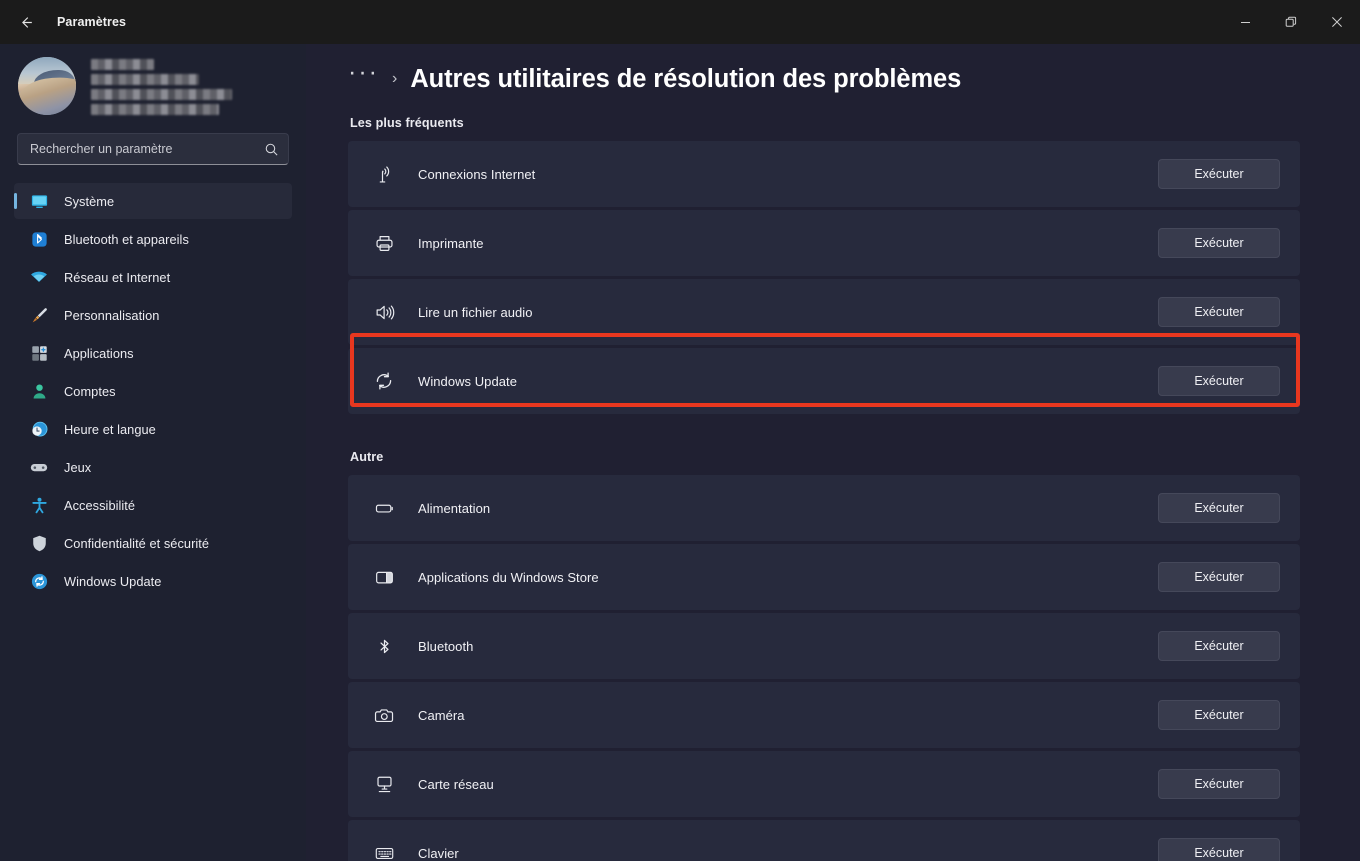 The image size is (1360, 861). I want to click on speaker-icon, so click(384, 312).